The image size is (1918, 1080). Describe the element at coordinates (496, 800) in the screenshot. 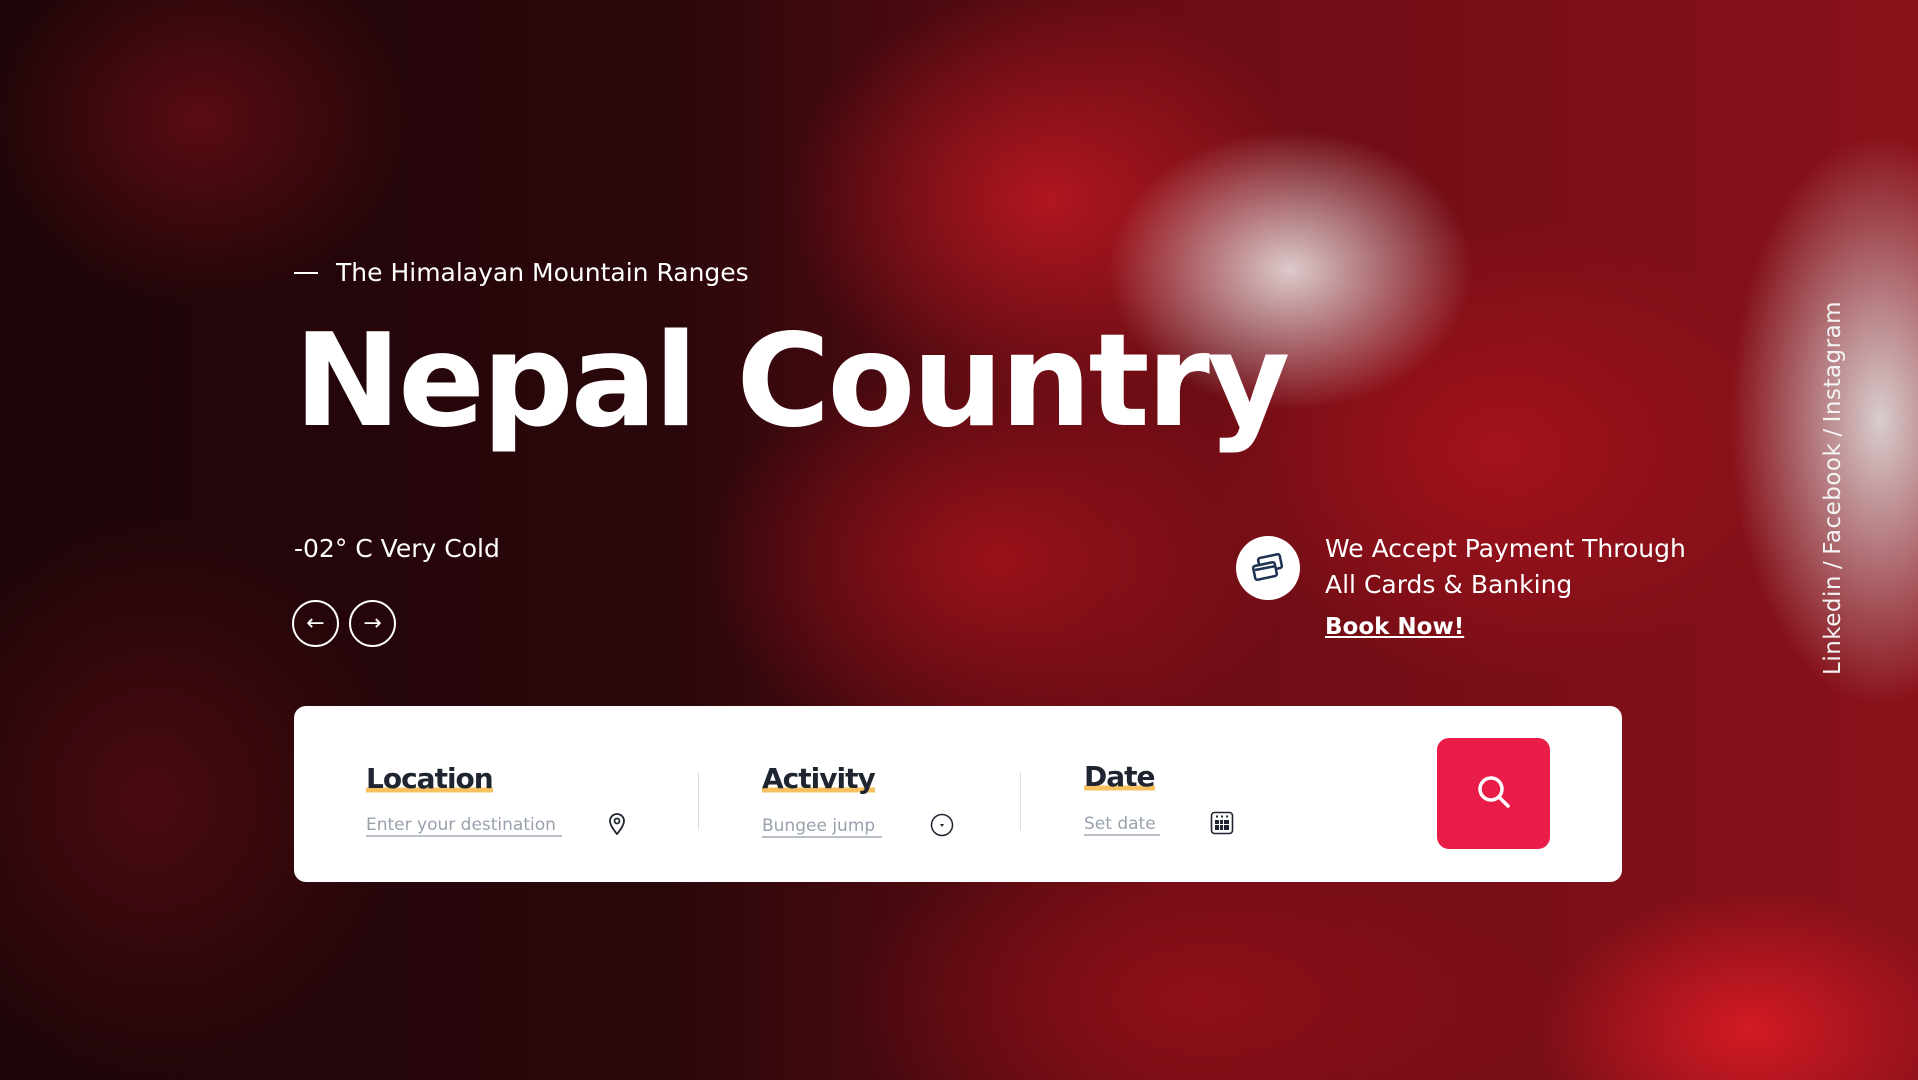

I see `location-field: Location` at that location.